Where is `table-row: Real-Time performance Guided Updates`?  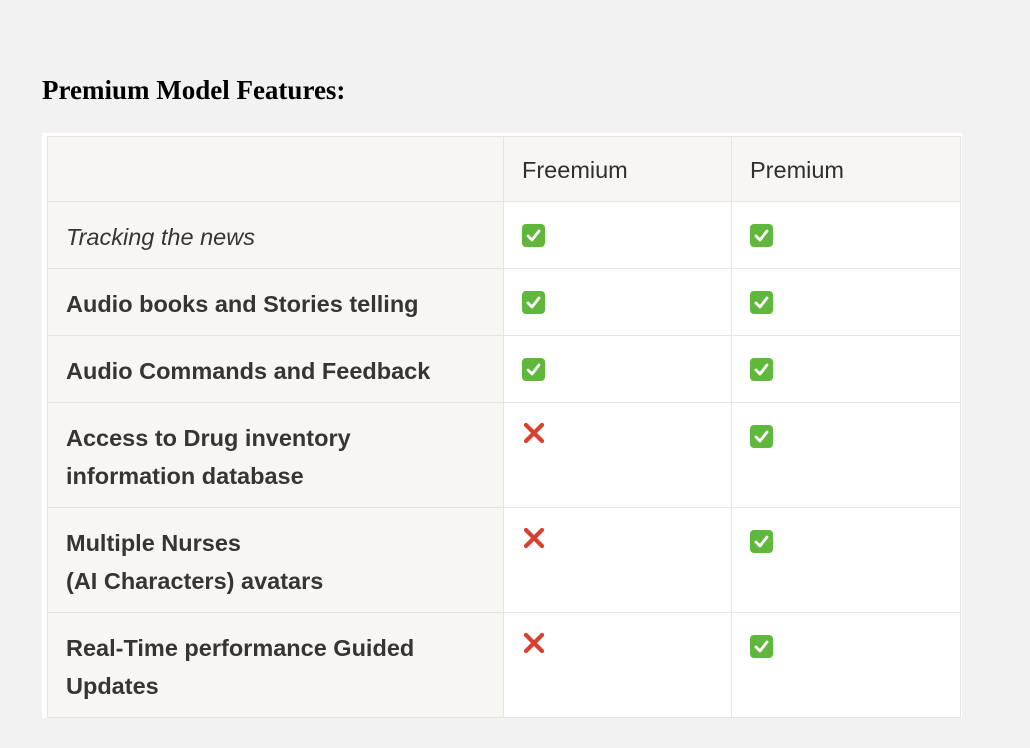 table-row: Real-Time performance Guided Updates is located at coordinates (504, 665).